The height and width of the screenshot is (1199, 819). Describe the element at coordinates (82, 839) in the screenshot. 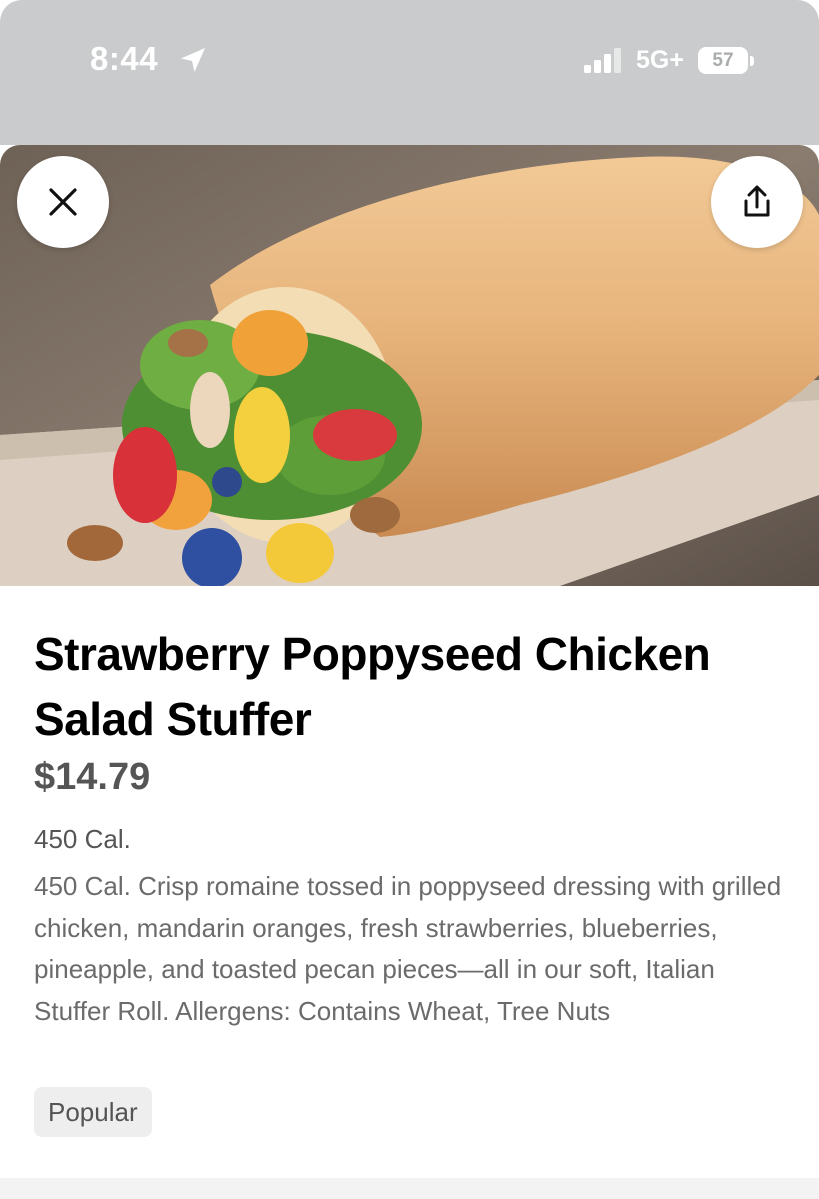

I see `item-calories: 450 Cal.` at that location.